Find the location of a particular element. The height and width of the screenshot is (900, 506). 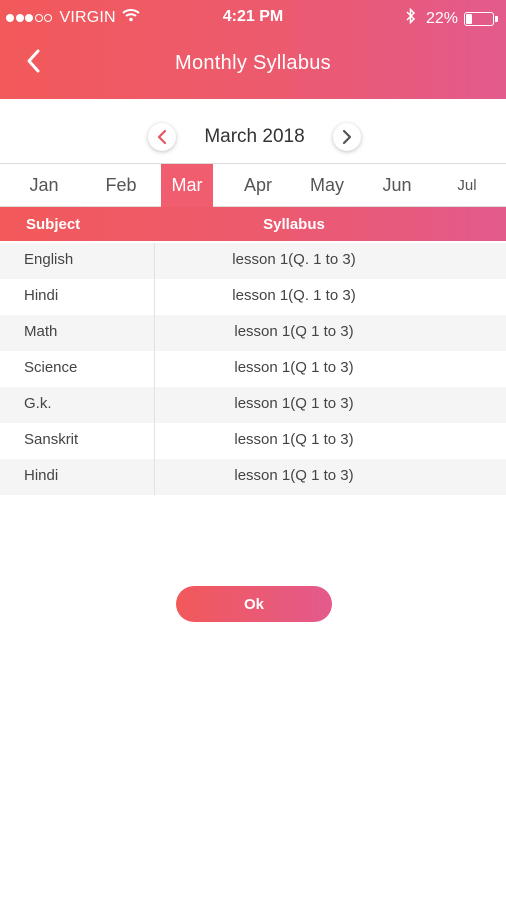

table-row: G.k. lesson 1(Q 1 to 3) is located at coordinates (253, 405).